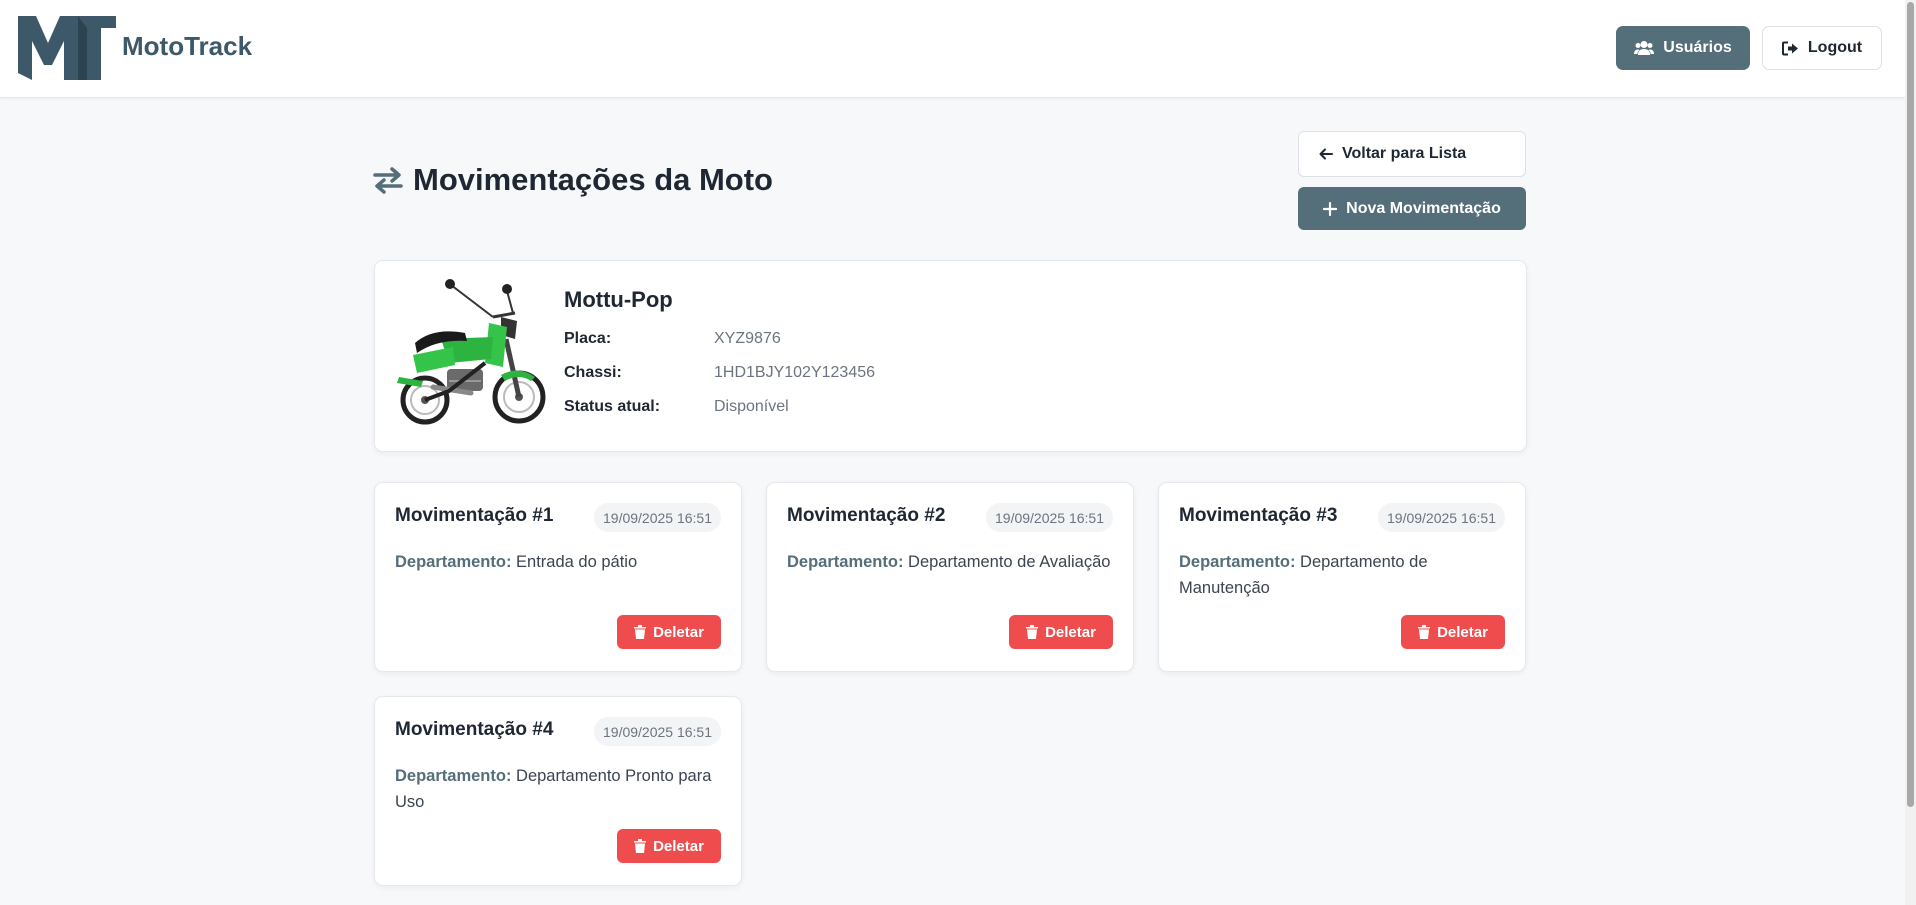 The width and height of the screenshot is (1916, 905). I want to click on logout-button: Logout, so click(1822, 48).